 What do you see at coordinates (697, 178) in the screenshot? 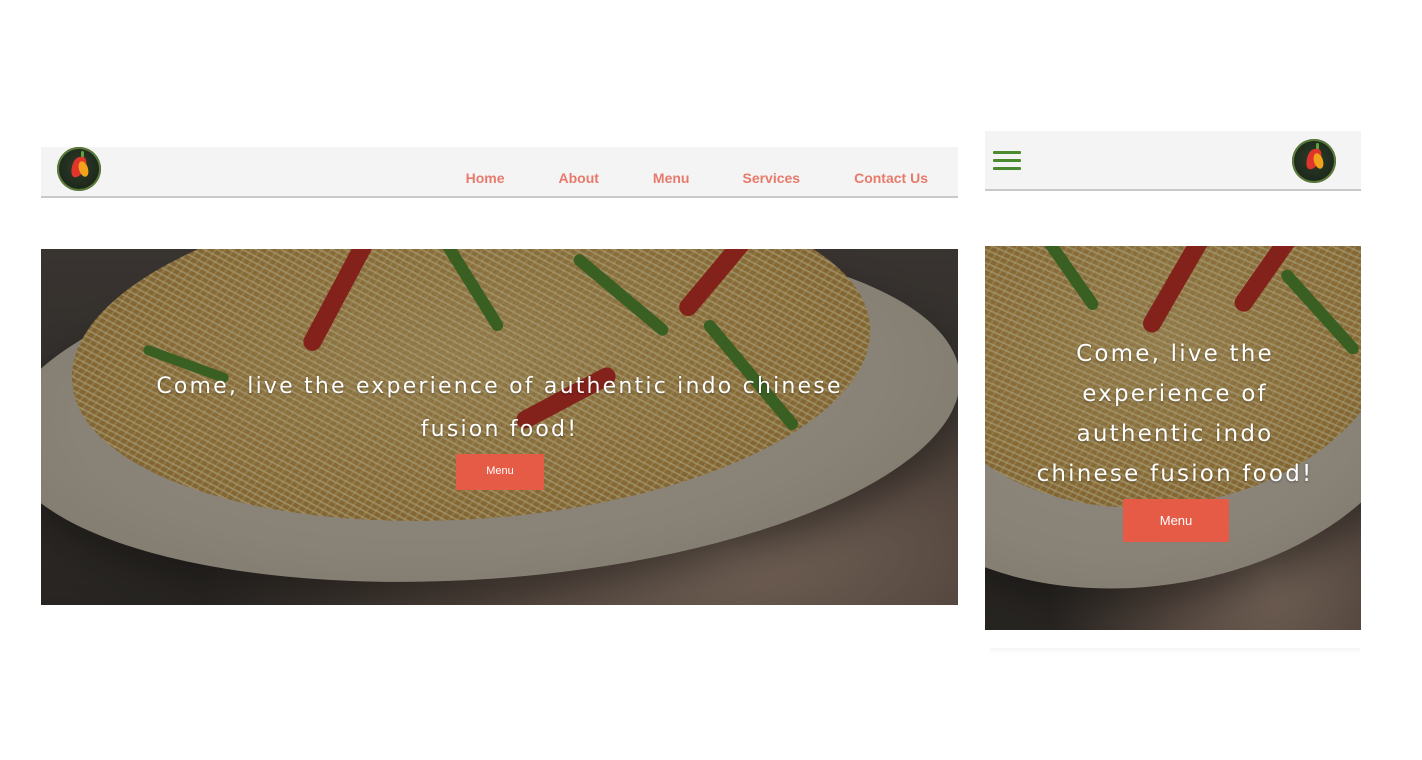
I see `desktop-nav: Home About Menu Services Contact Us` at bounding box center [697, 178].